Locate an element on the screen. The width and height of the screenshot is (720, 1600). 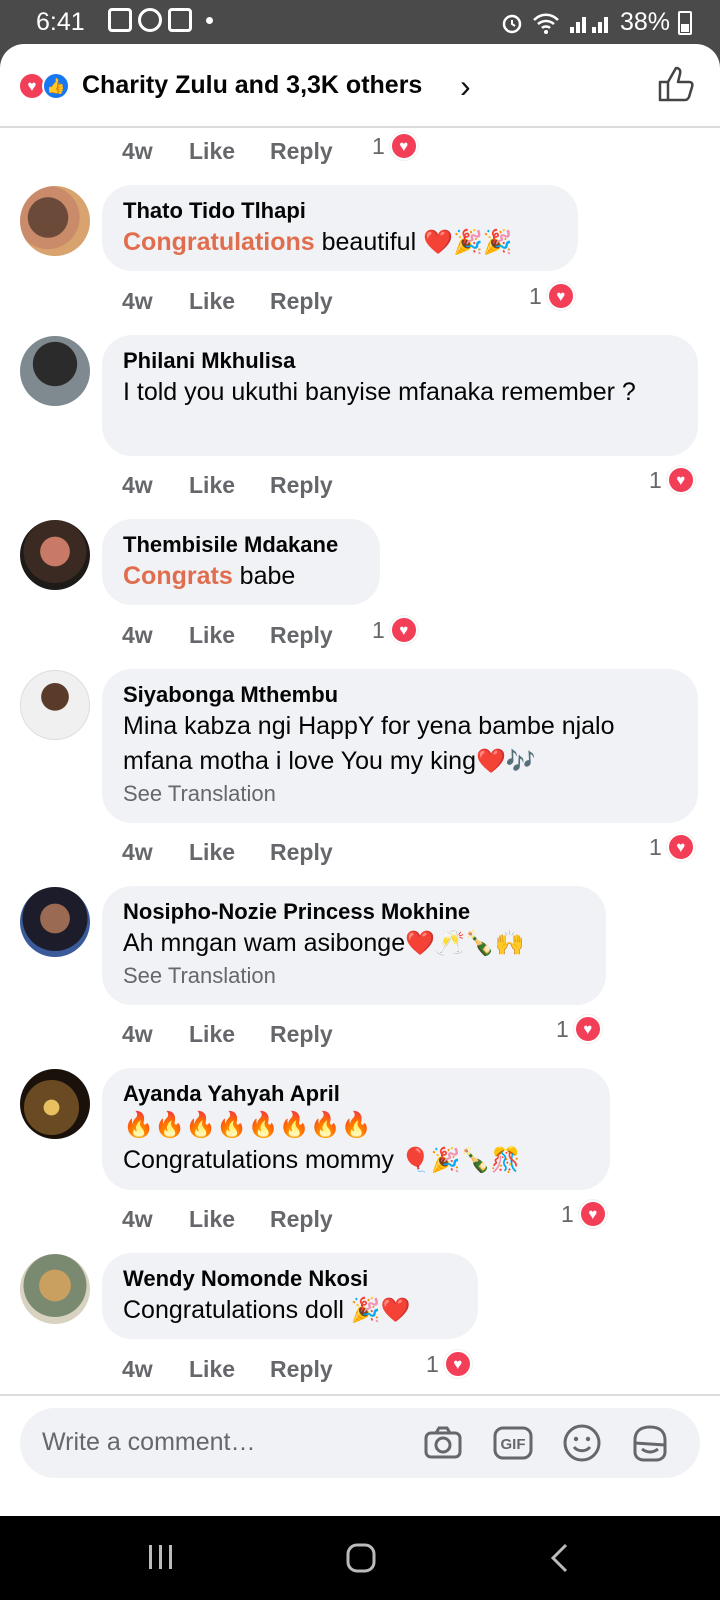
status-time: 6:41 is located at coordinates (60, 22).